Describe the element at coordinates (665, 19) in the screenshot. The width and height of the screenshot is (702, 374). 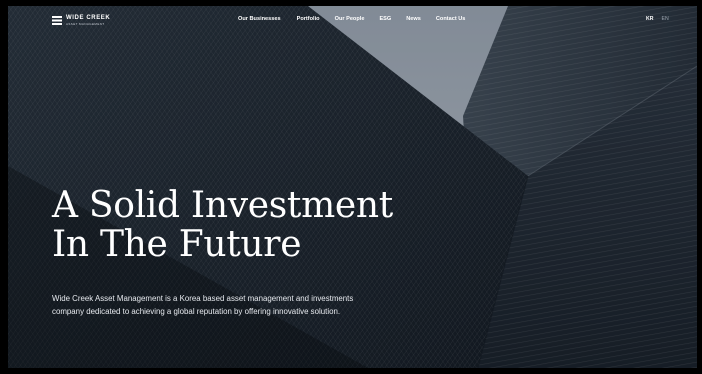
I see `lang-en: EN` at that location.